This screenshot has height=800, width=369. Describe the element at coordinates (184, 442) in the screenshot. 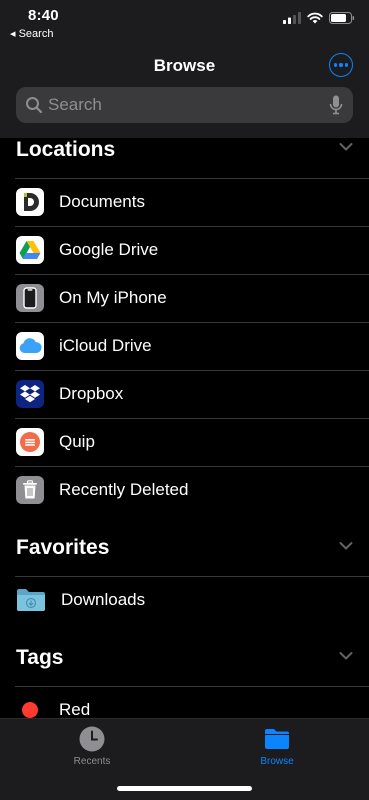

I see `location-row-quip: Quip` at that location.